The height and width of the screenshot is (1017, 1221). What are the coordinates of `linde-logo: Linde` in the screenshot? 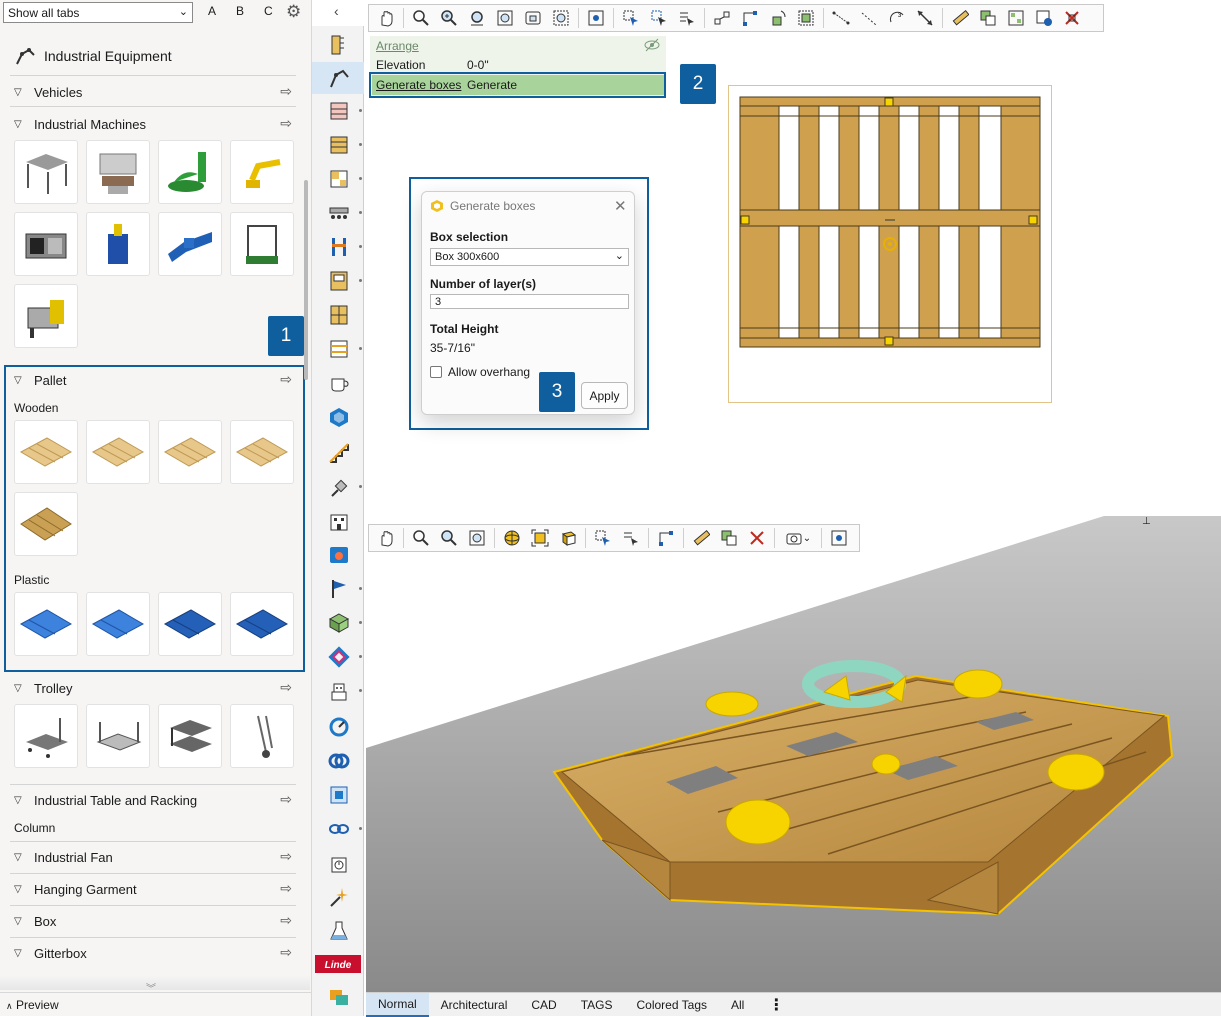 It's located at (338, 964).